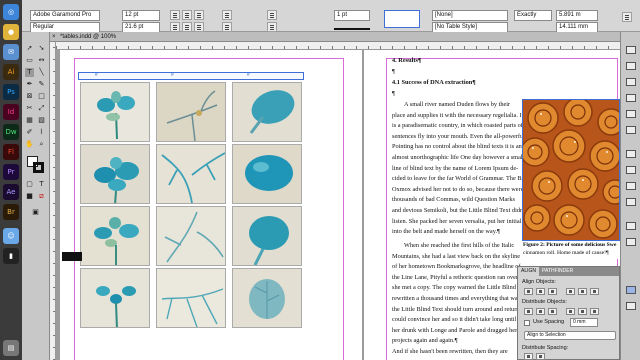 This screenshot has height=360, width=640. Describe the element at coordinates (577, 15) in the screenshot. I see `row-height-field: 5.891 m` at that location.